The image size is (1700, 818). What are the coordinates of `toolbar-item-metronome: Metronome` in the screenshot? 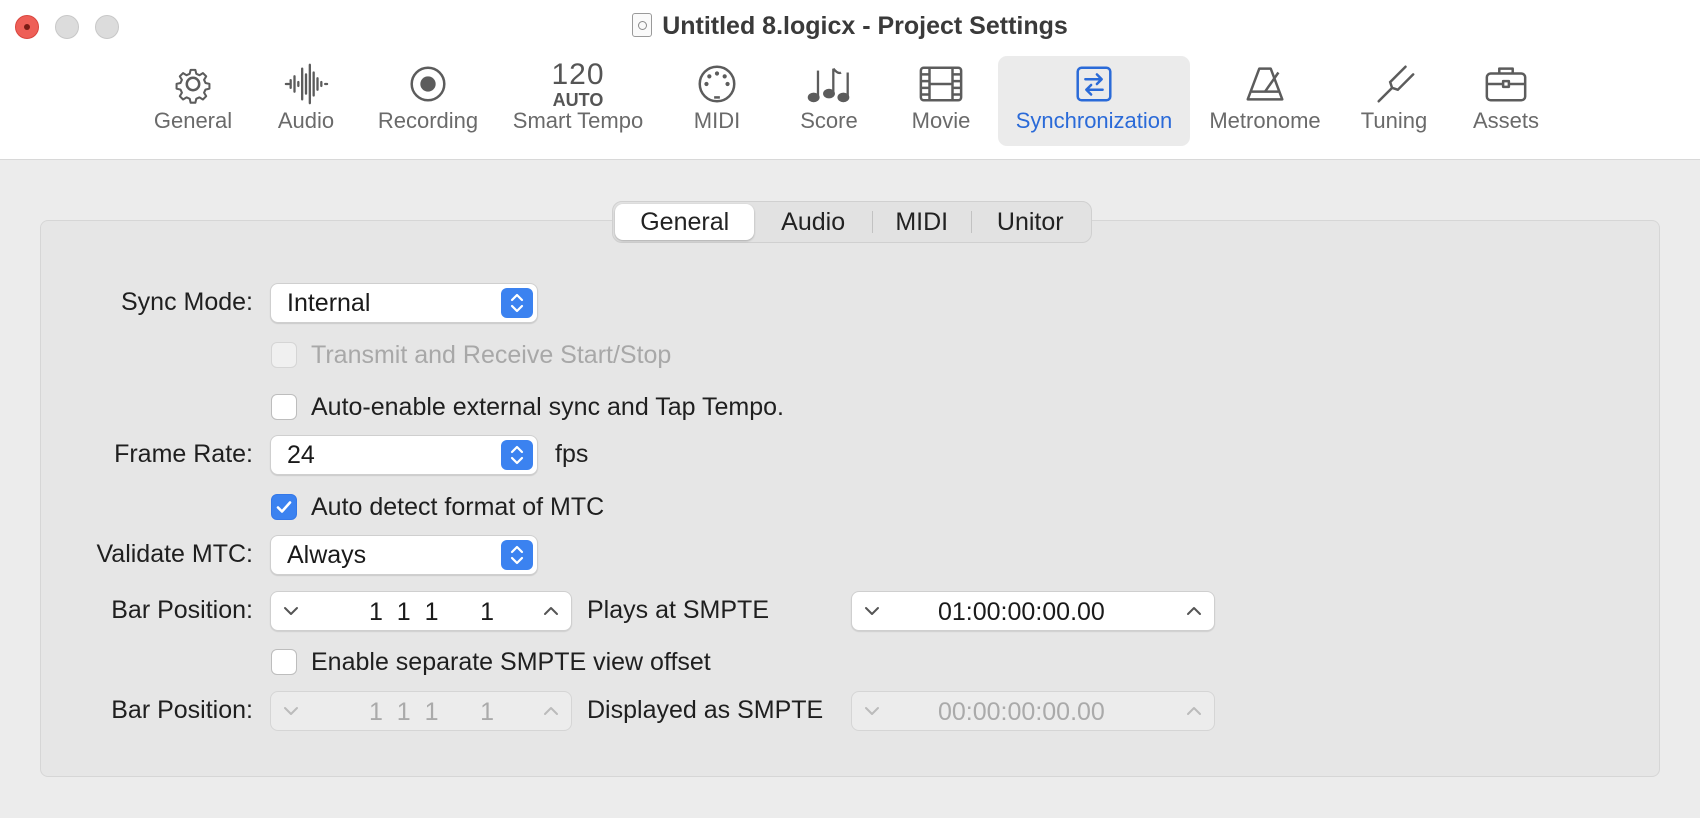 It's located at (1265, 101).